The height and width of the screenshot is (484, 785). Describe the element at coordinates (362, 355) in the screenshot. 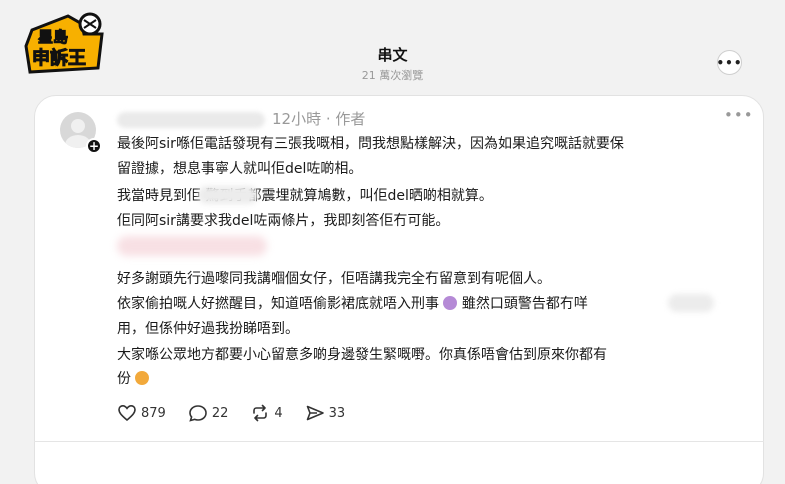

I see `post-text-line: 大家喺公眾地方都要小心留意多啲身邊發生緊嘅嘢。你真係唔會估到原來你都有` at that location.